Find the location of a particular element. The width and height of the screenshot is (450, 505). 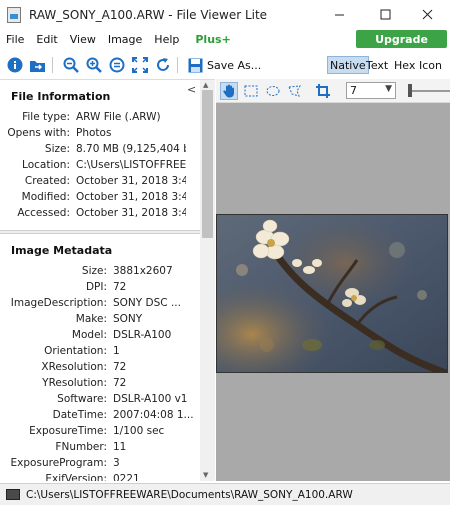

window-title: RAW_SONY_A100.ARW - File Viewer Lite is located at coordinates (148, 14).